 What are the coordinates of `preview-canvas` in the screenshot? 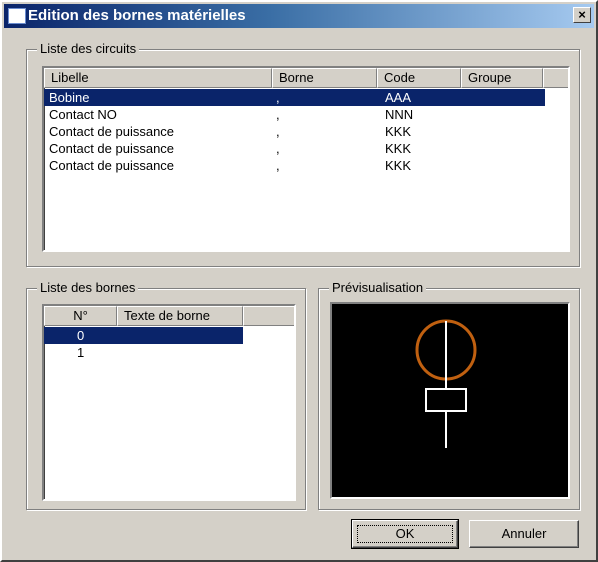 It's located at (450, 400).